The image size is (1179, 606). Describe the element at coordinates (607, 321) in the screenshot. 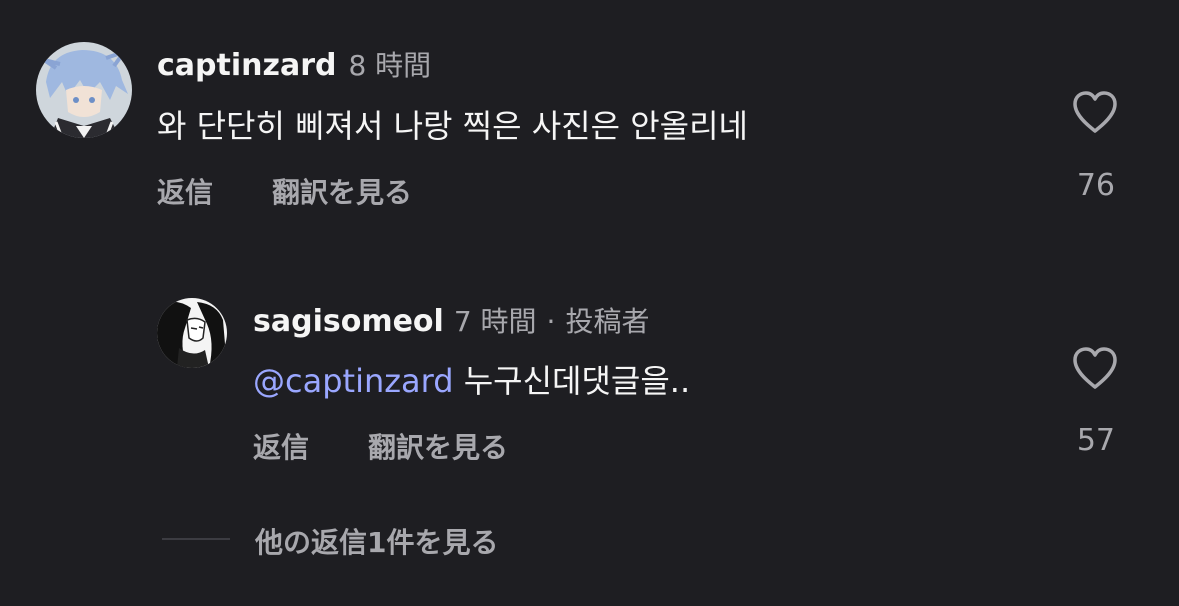

I see `author-badge: 投稿者` at that location.